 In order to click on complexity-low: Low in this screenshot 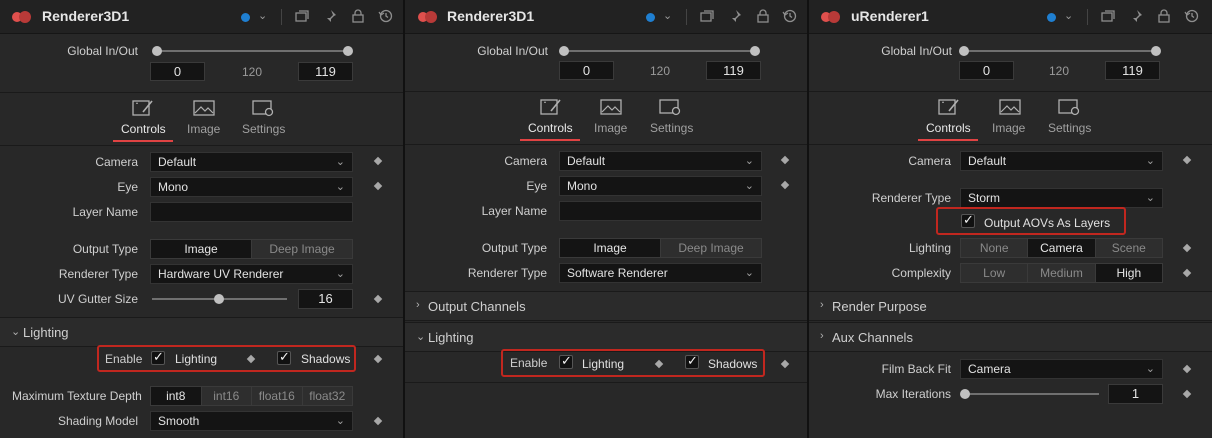, I will do `click(995, 273)`.